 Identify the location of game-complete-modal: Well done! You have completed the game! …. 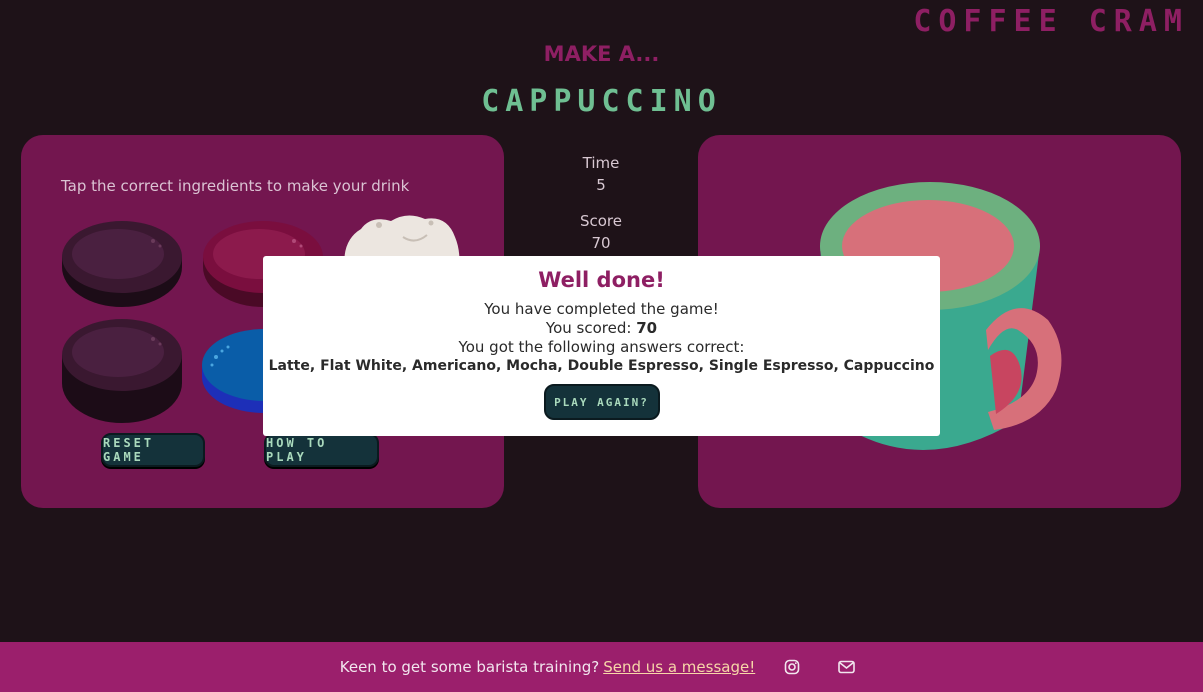
(601, 346).